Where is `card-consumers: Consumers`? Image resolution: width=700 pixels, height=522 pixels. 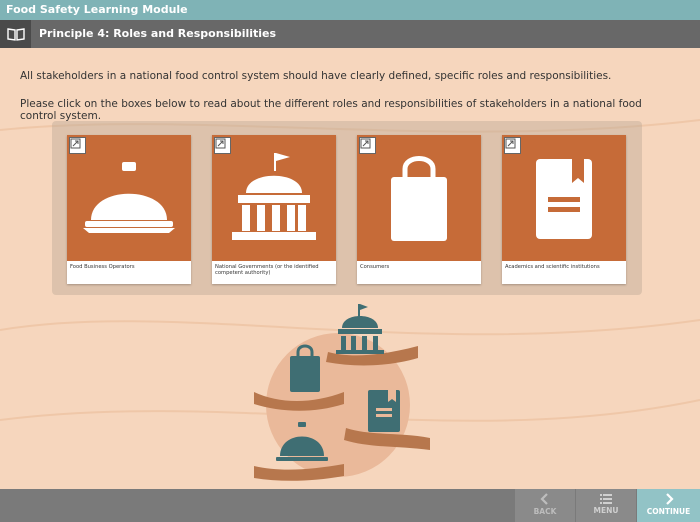 card-consumers: Consumers is located at coordinates (419, 209).